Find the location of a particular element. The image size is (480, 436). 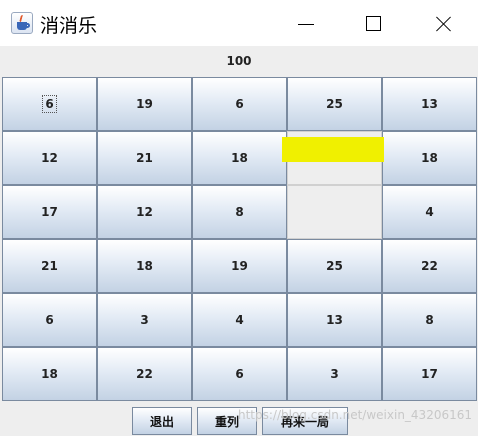

window-title: 消消乐 is located at coordinates (69, 26).